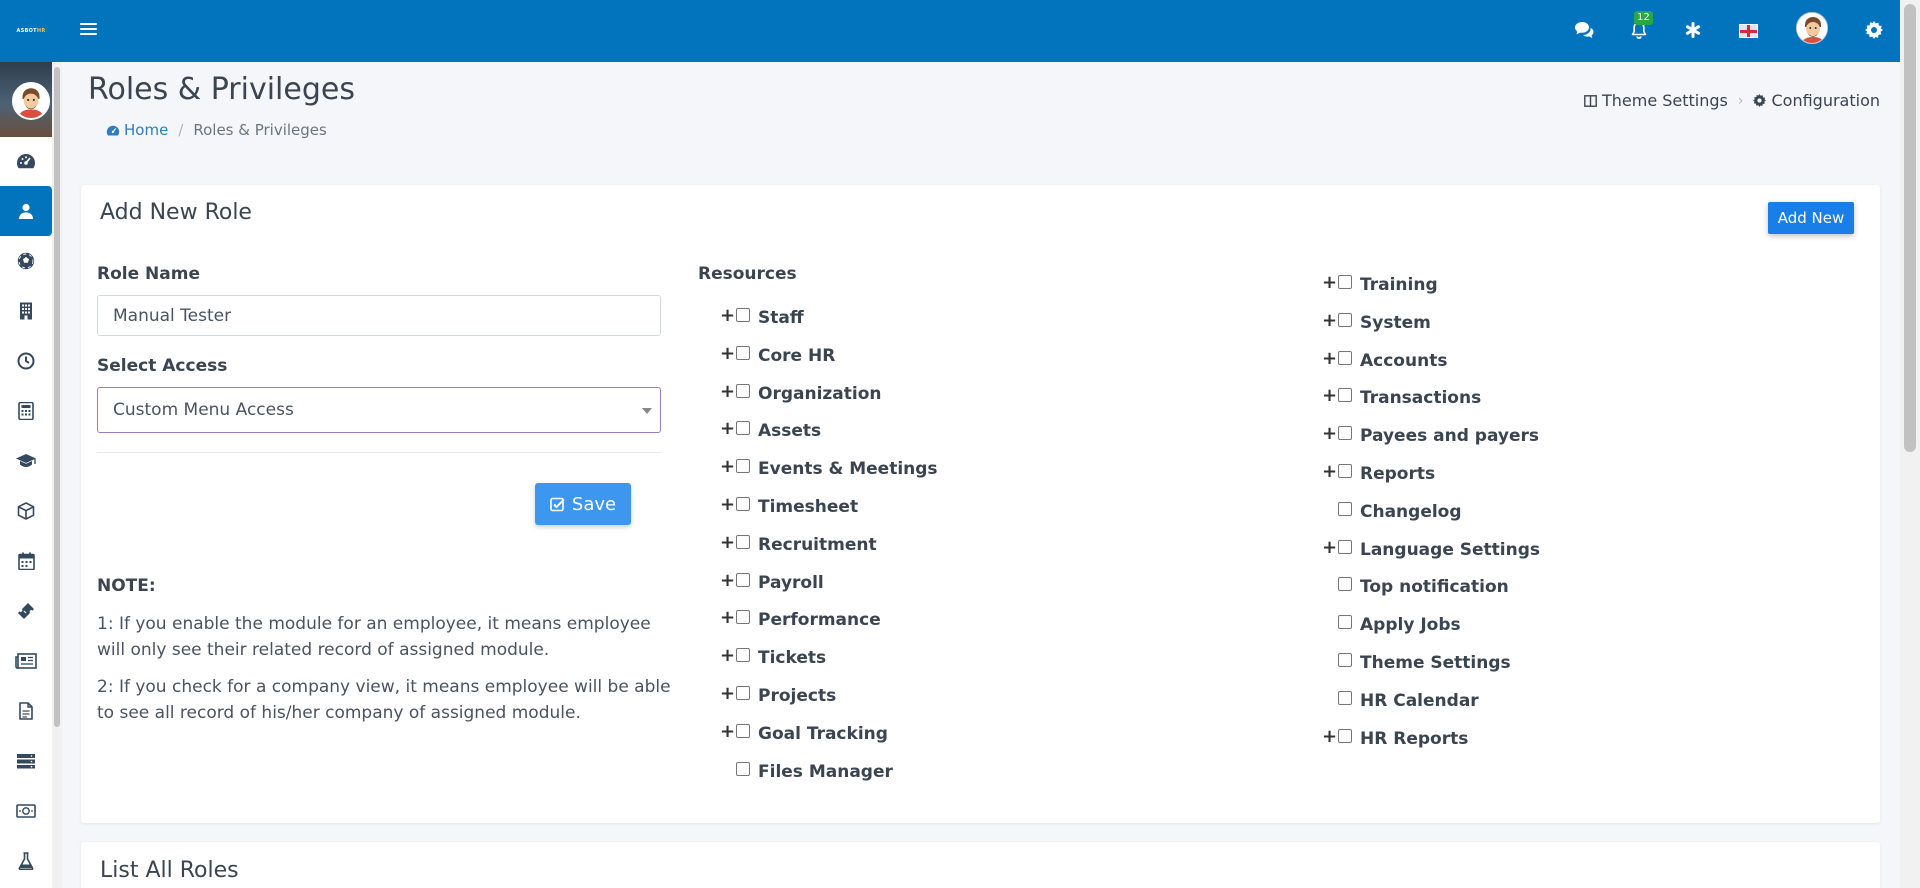 Image resolution: width=1920 pixels, height=888 pixels. What do you see at coordinates (26, 261) in the screenshot?
I see `futbol-icon` at bounding box center [26, 261].